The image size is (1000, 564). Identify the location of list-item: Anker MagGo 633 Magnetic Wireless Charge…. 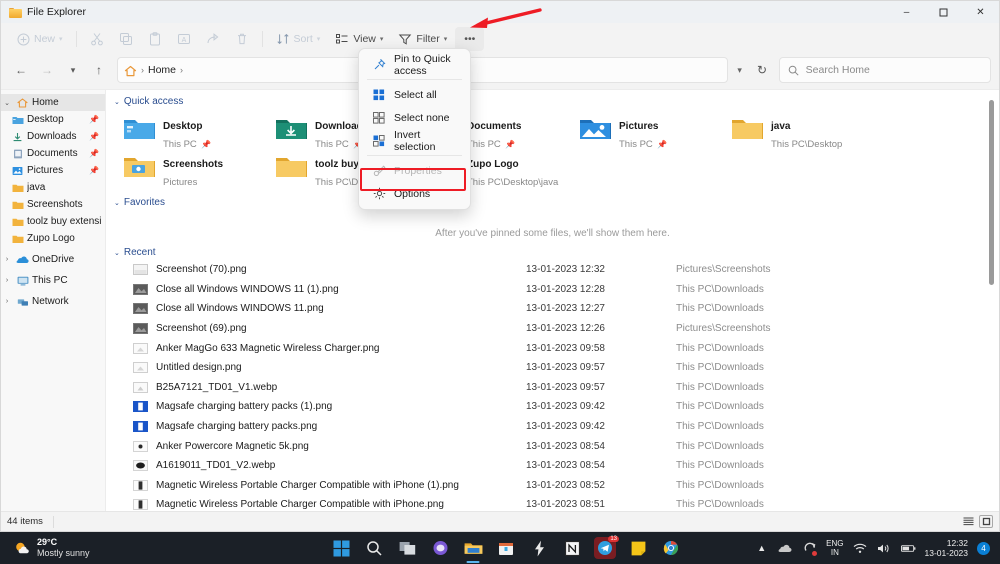
(558, 348).